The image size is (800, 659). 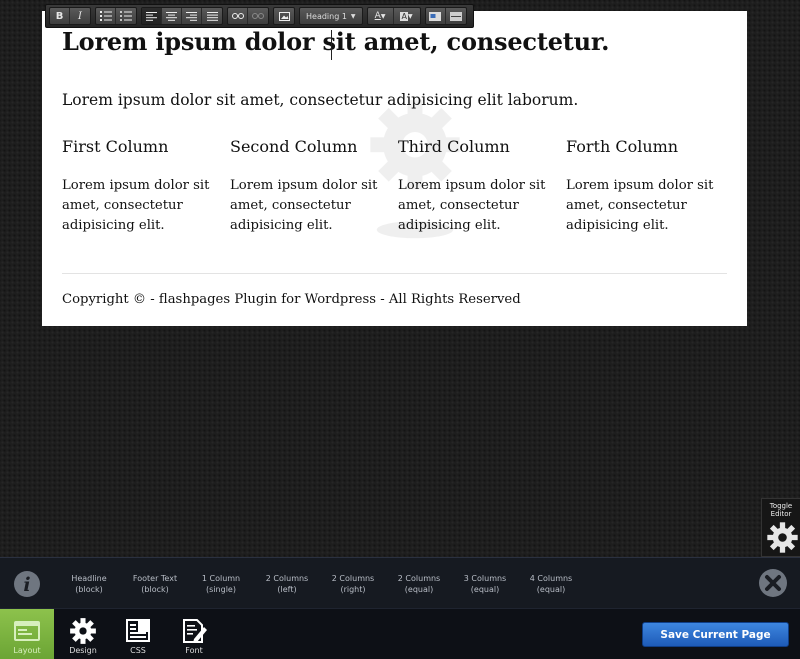 I want to click on toggle-editor-button: Toggle Editor, so click(x=780, y=527).